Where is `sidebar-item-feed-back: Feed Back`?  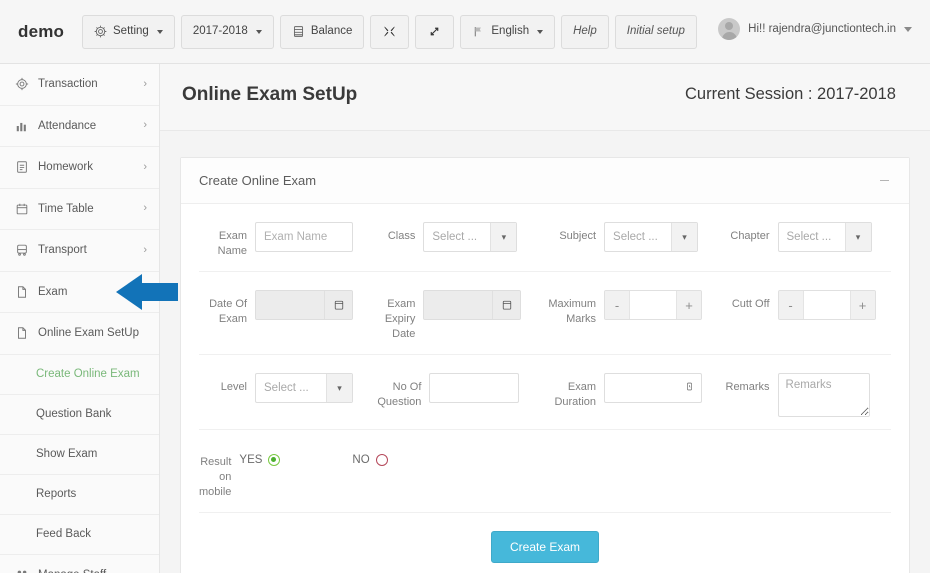 sidebar-item-feed-back: Feed Back is located at coordinates (79, 535).